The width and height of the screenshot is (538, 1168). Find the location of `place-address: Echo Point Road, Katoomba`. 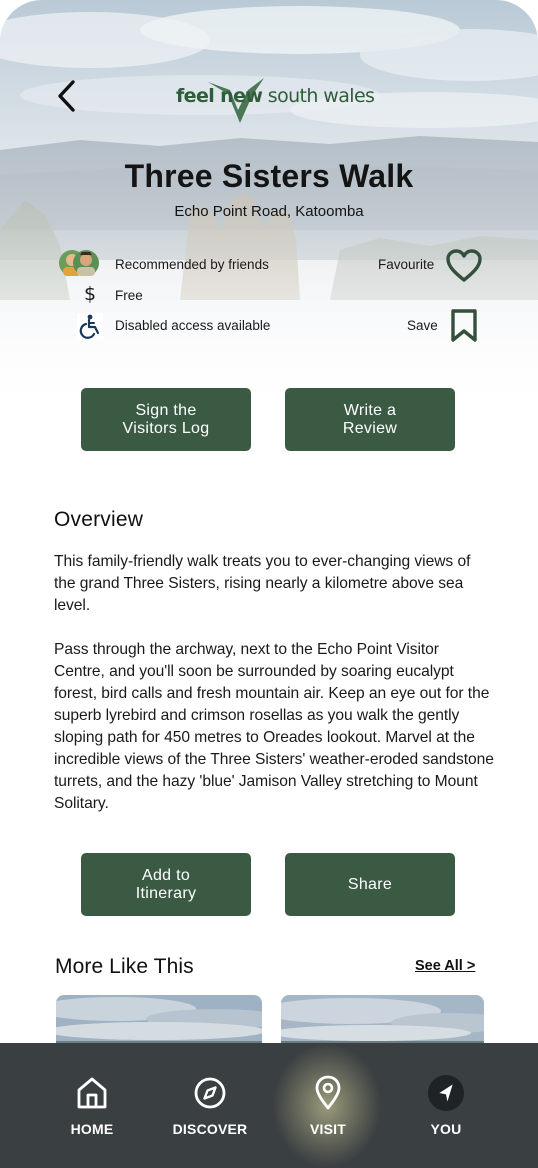

place-address: Echo Point Road, Katoomba is located at coordinates (269, 211).